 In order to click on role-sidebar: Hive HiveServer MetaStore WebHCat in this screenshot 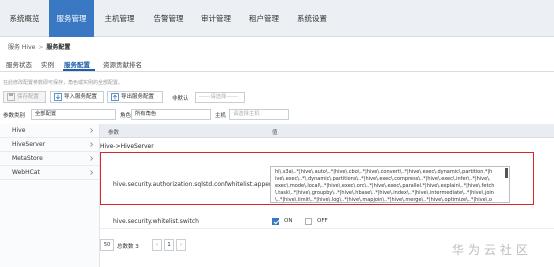, I will do `click(50, 195)`.